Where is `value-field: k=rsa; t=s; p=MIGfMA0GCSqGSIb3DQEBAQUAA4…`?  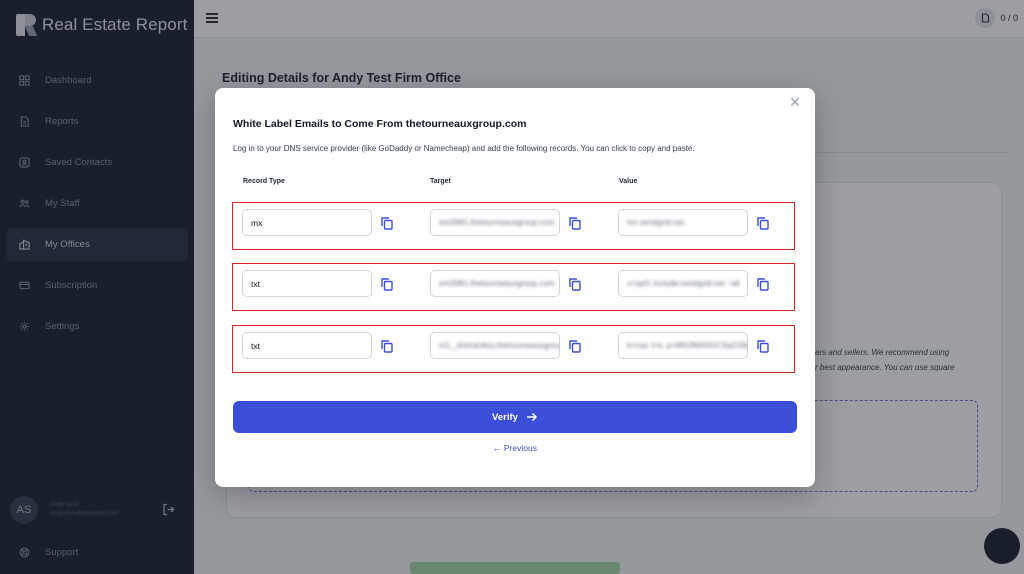 value-field: k=rsa; t=s; p=MIGfMA0GCSqGSIb3DQEBAQUAA4… is located at coordinates (683, 345).